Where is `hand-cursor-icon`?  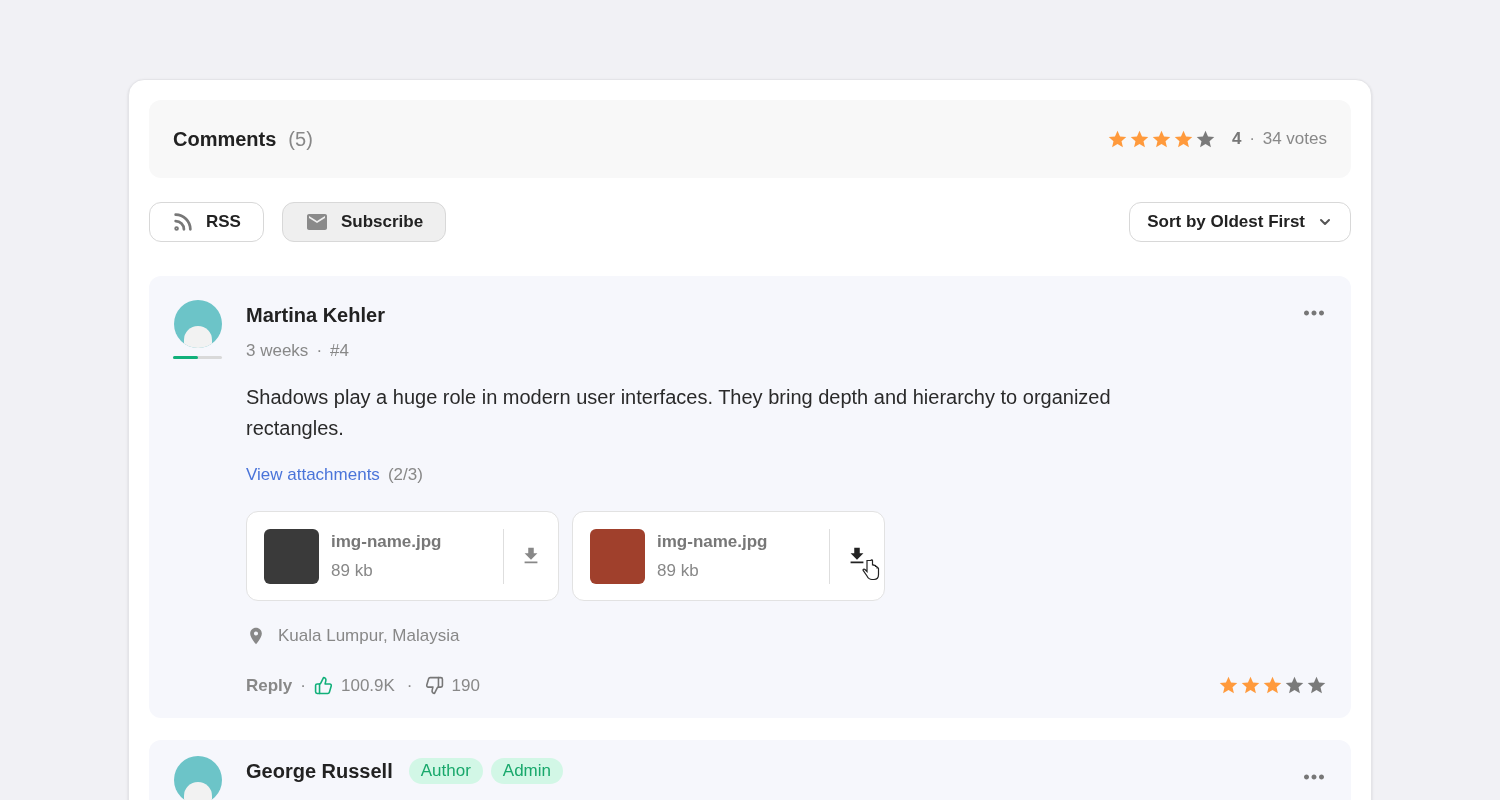
hand-cursor-icon is located at coordinates (871, 569).